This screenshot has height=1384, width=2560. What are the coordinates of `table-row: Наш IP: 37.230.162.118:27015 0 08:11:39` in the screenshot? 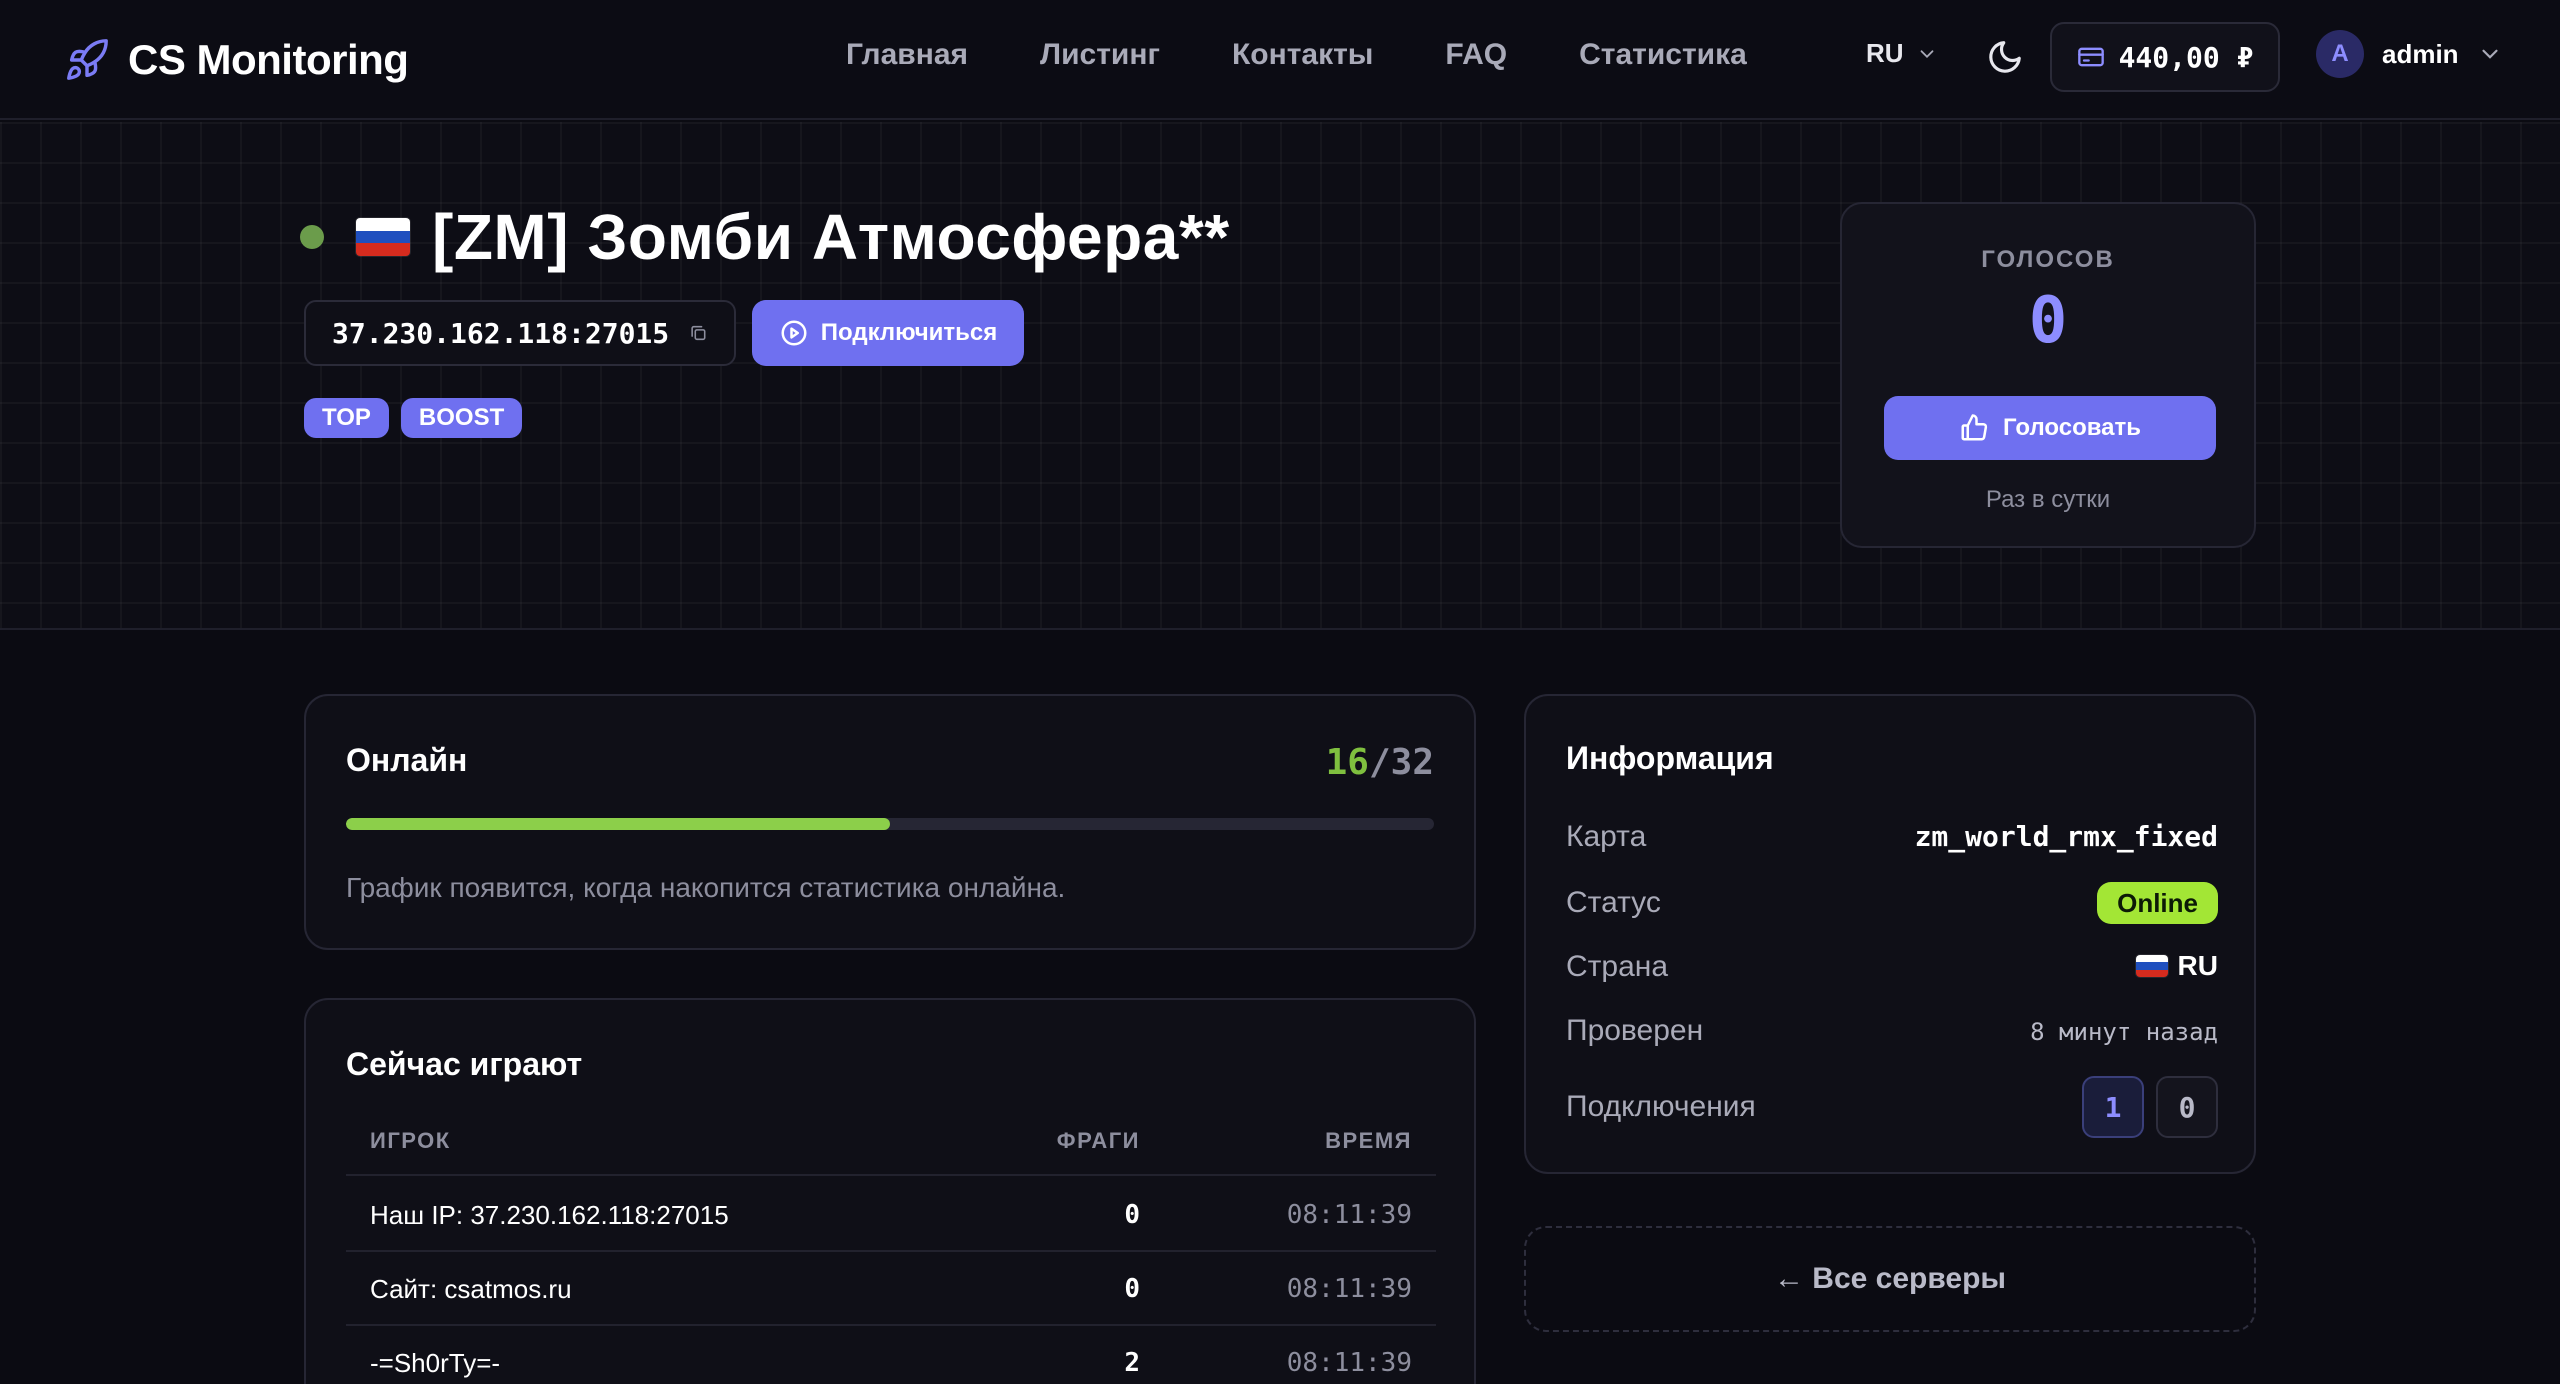 It's located at (891, 1215).